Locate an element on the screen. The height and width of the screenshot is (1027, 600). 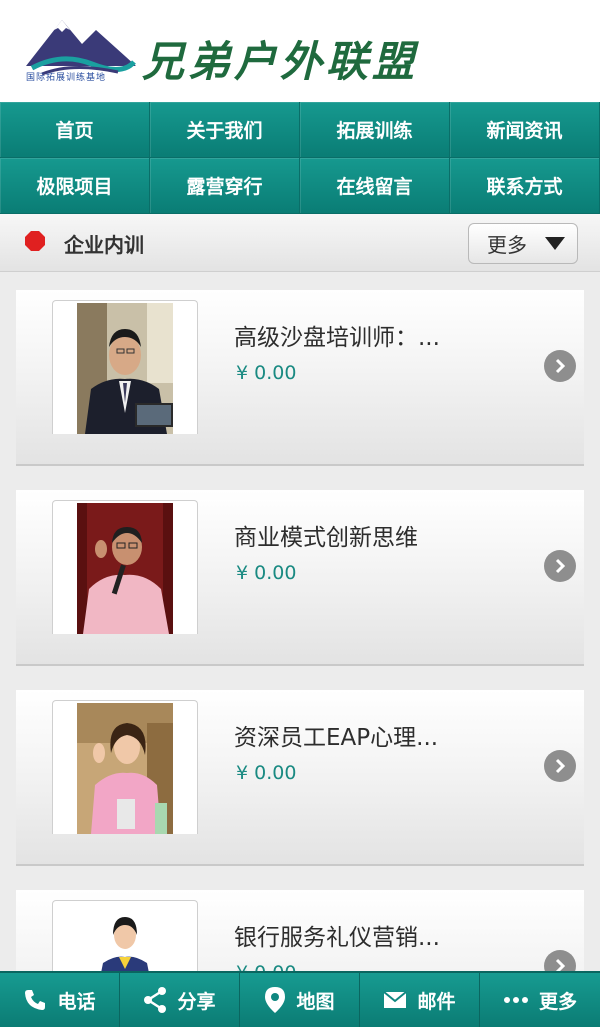
item-title: 商业模式创新思维 is located at coordinates (326, 538).